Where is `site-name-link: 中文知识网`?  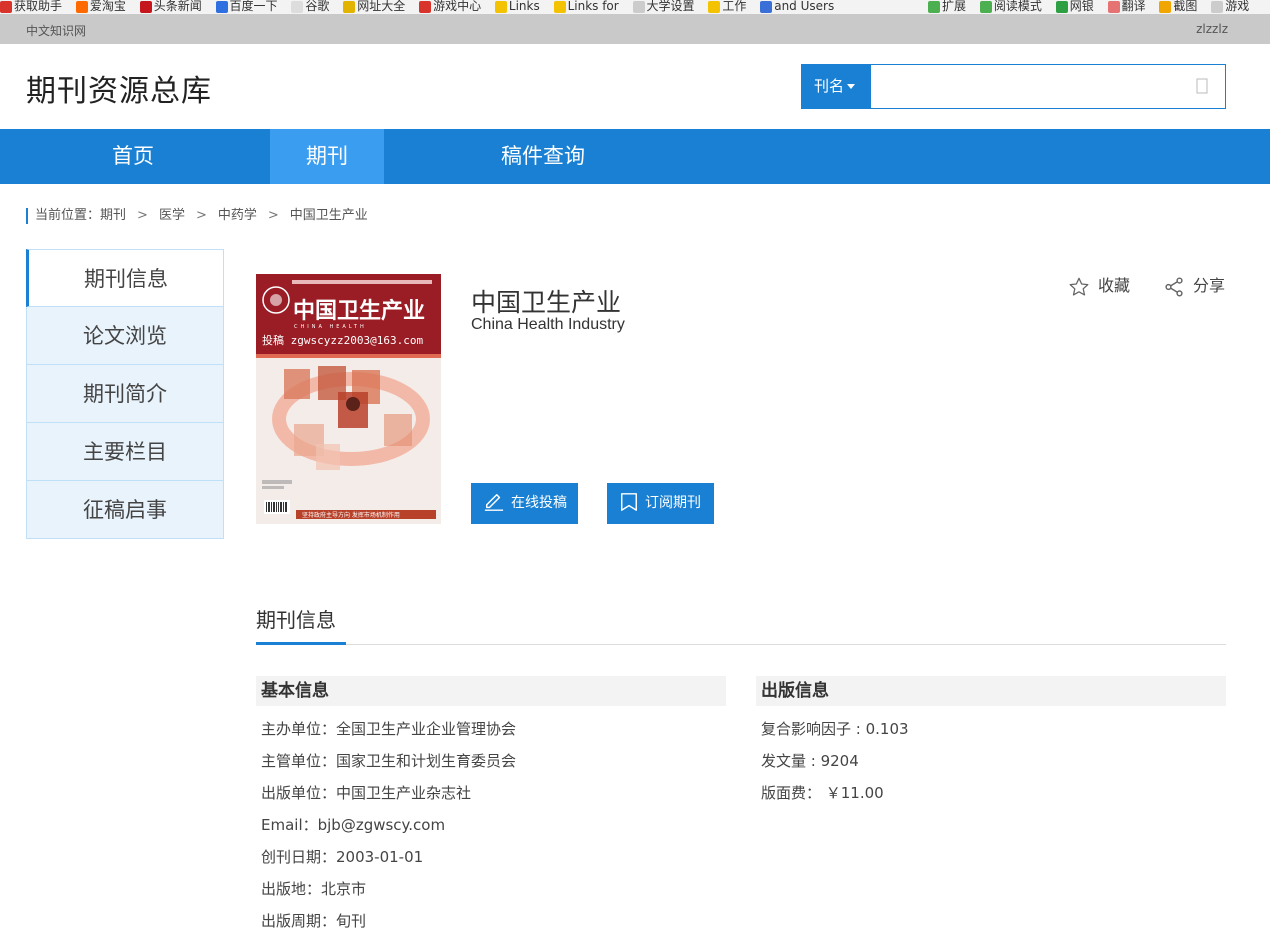
site-name-link: 中文知识网 is located at coordinates (56, 30).